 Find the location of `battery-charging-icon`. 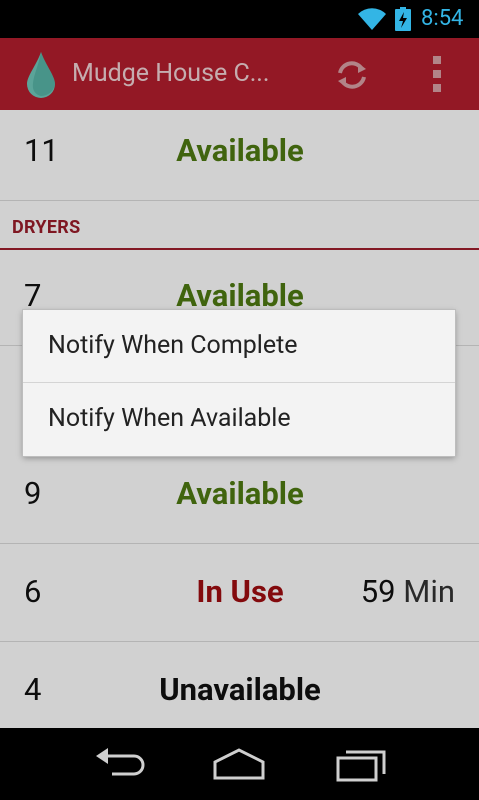

battery-charging-icon is located at coordinates (403, 19).